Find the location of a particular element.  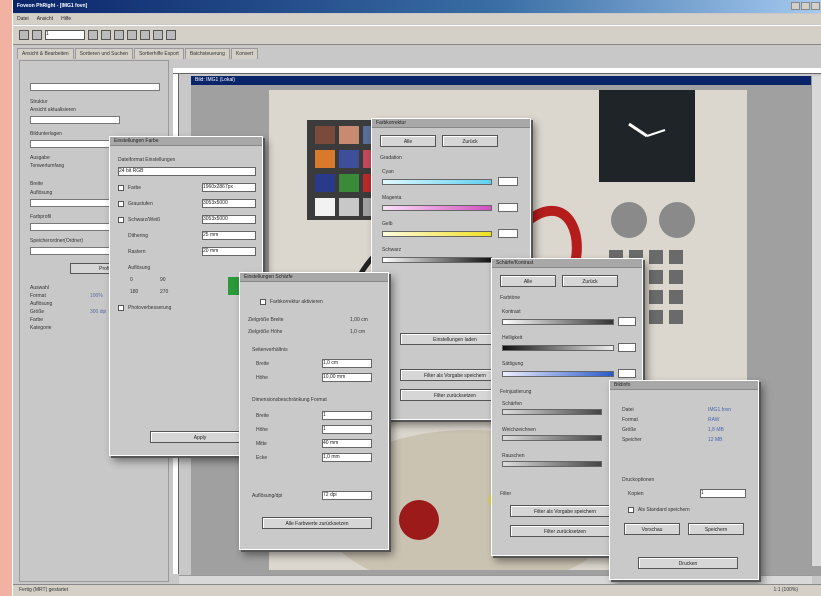

yellow-field is located at coordinates (508, 233).